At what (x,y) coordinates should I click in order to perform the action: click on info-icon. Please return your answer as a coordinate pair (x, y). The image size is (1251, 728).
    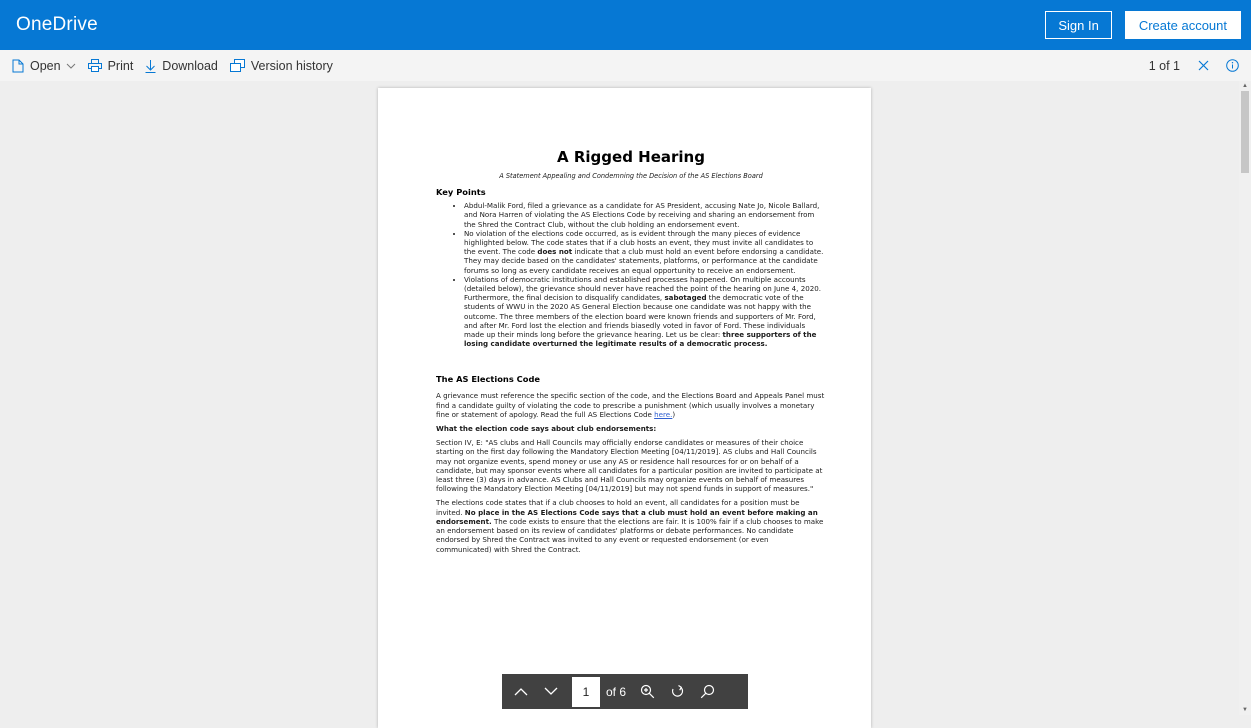
    Looking at the image, I should click on (1232, 65).